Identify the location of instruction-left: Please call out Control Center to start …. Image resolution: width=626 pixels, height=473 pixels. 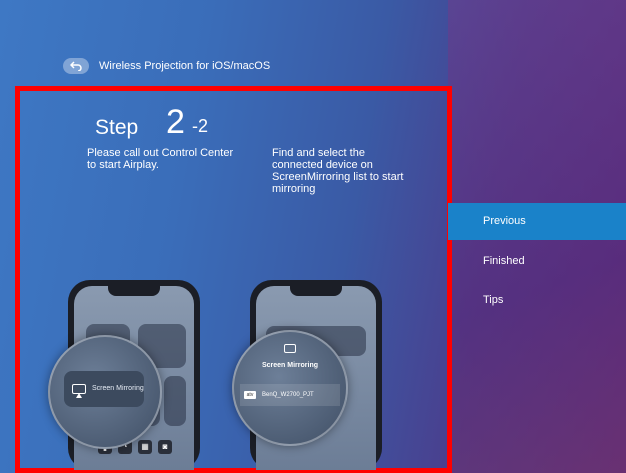
(160, 159).